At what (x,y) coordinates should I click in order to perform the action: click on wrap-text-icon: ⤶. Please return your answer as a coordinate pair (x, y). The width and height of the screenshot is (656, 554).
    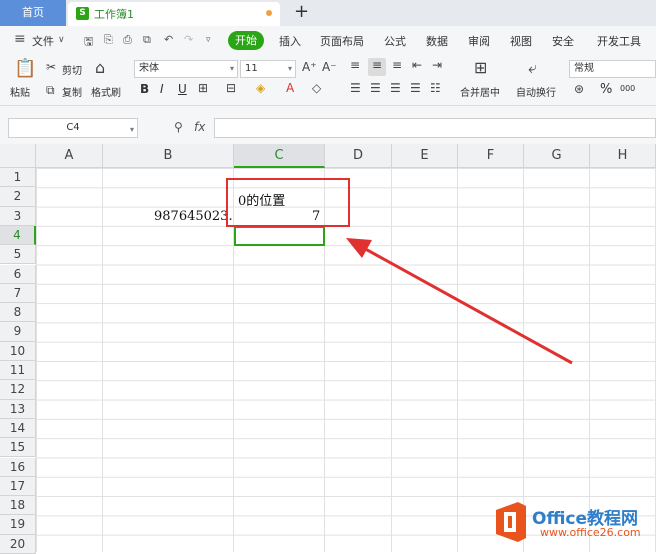
    Looking at the image, I should click on (532, 68).